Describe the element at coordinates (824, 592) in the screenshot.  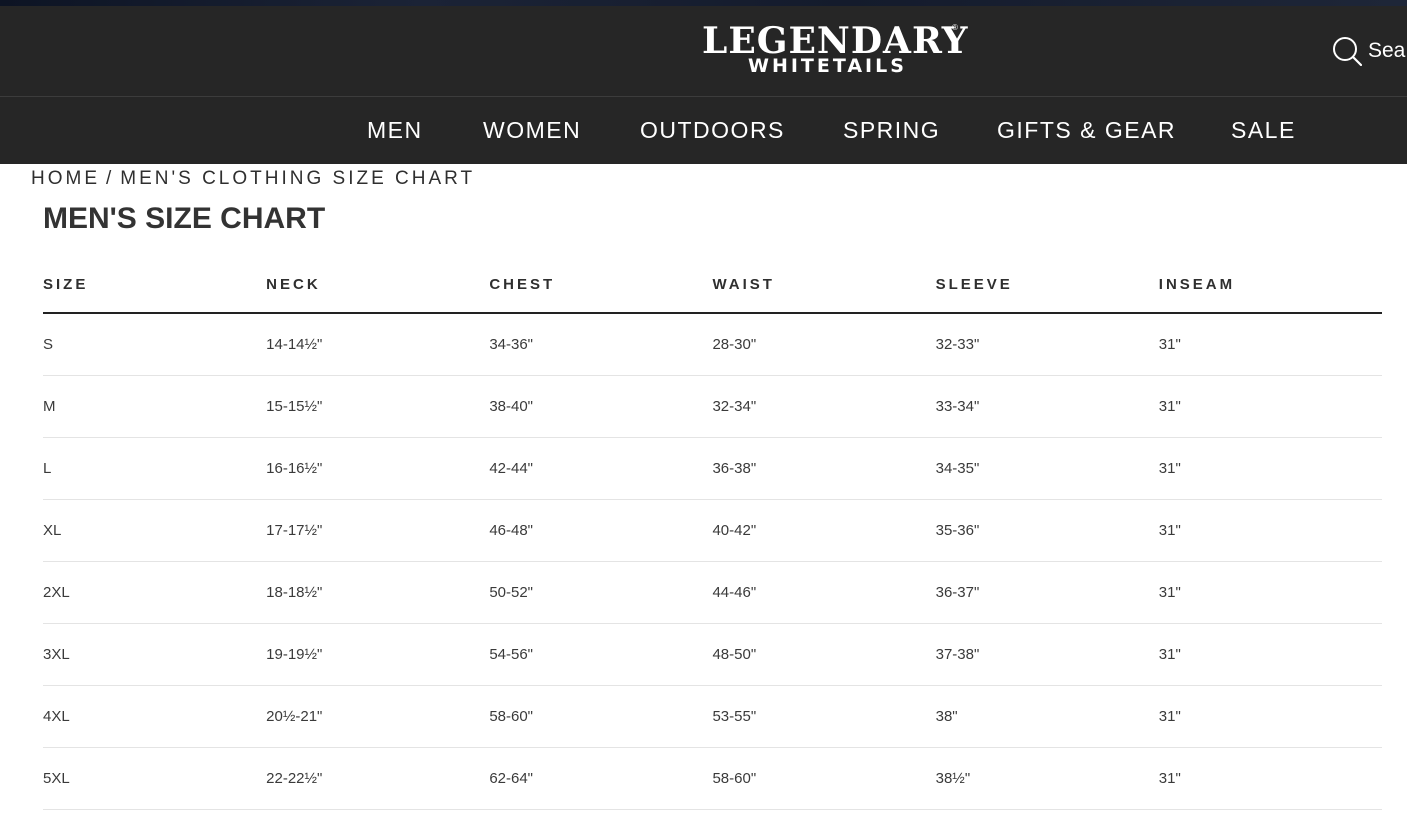
I see `cell-waist: 44-46"` at that location.